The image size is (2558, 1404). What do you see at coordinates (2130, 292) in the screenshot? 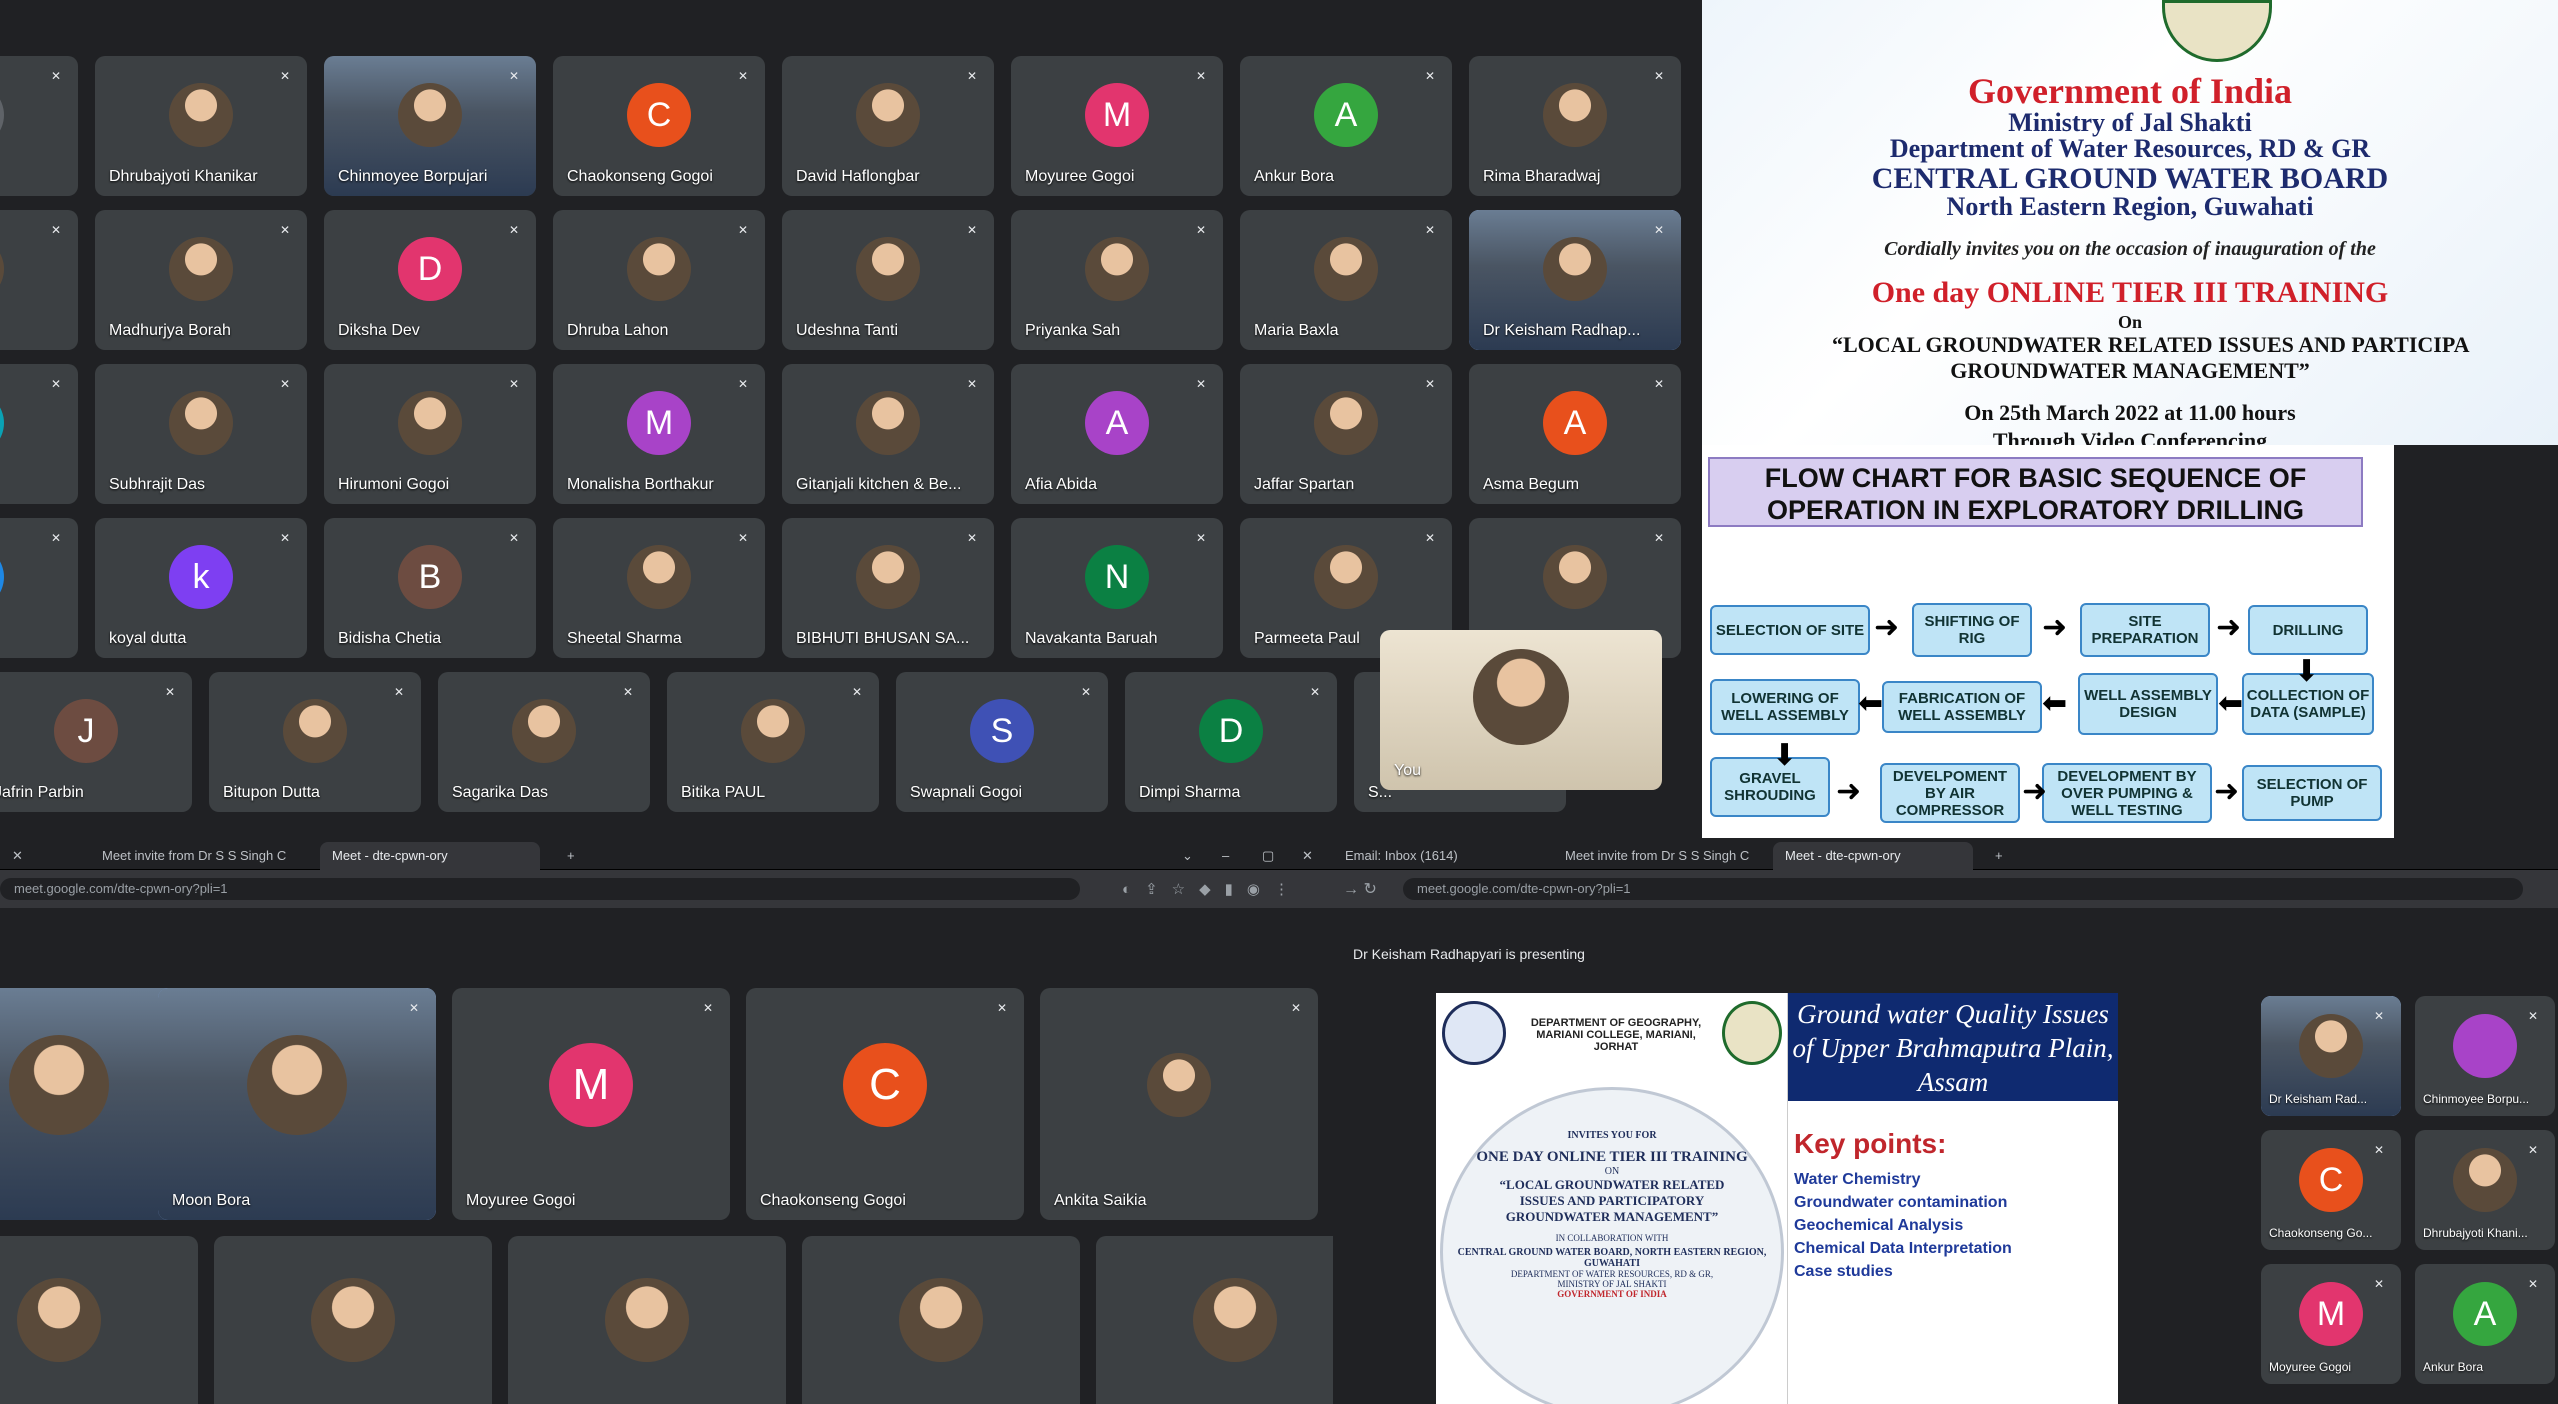
I see `invitation-line-7: One day ONLINE TIER III TRAINING` at bounding box center [2130, 292].